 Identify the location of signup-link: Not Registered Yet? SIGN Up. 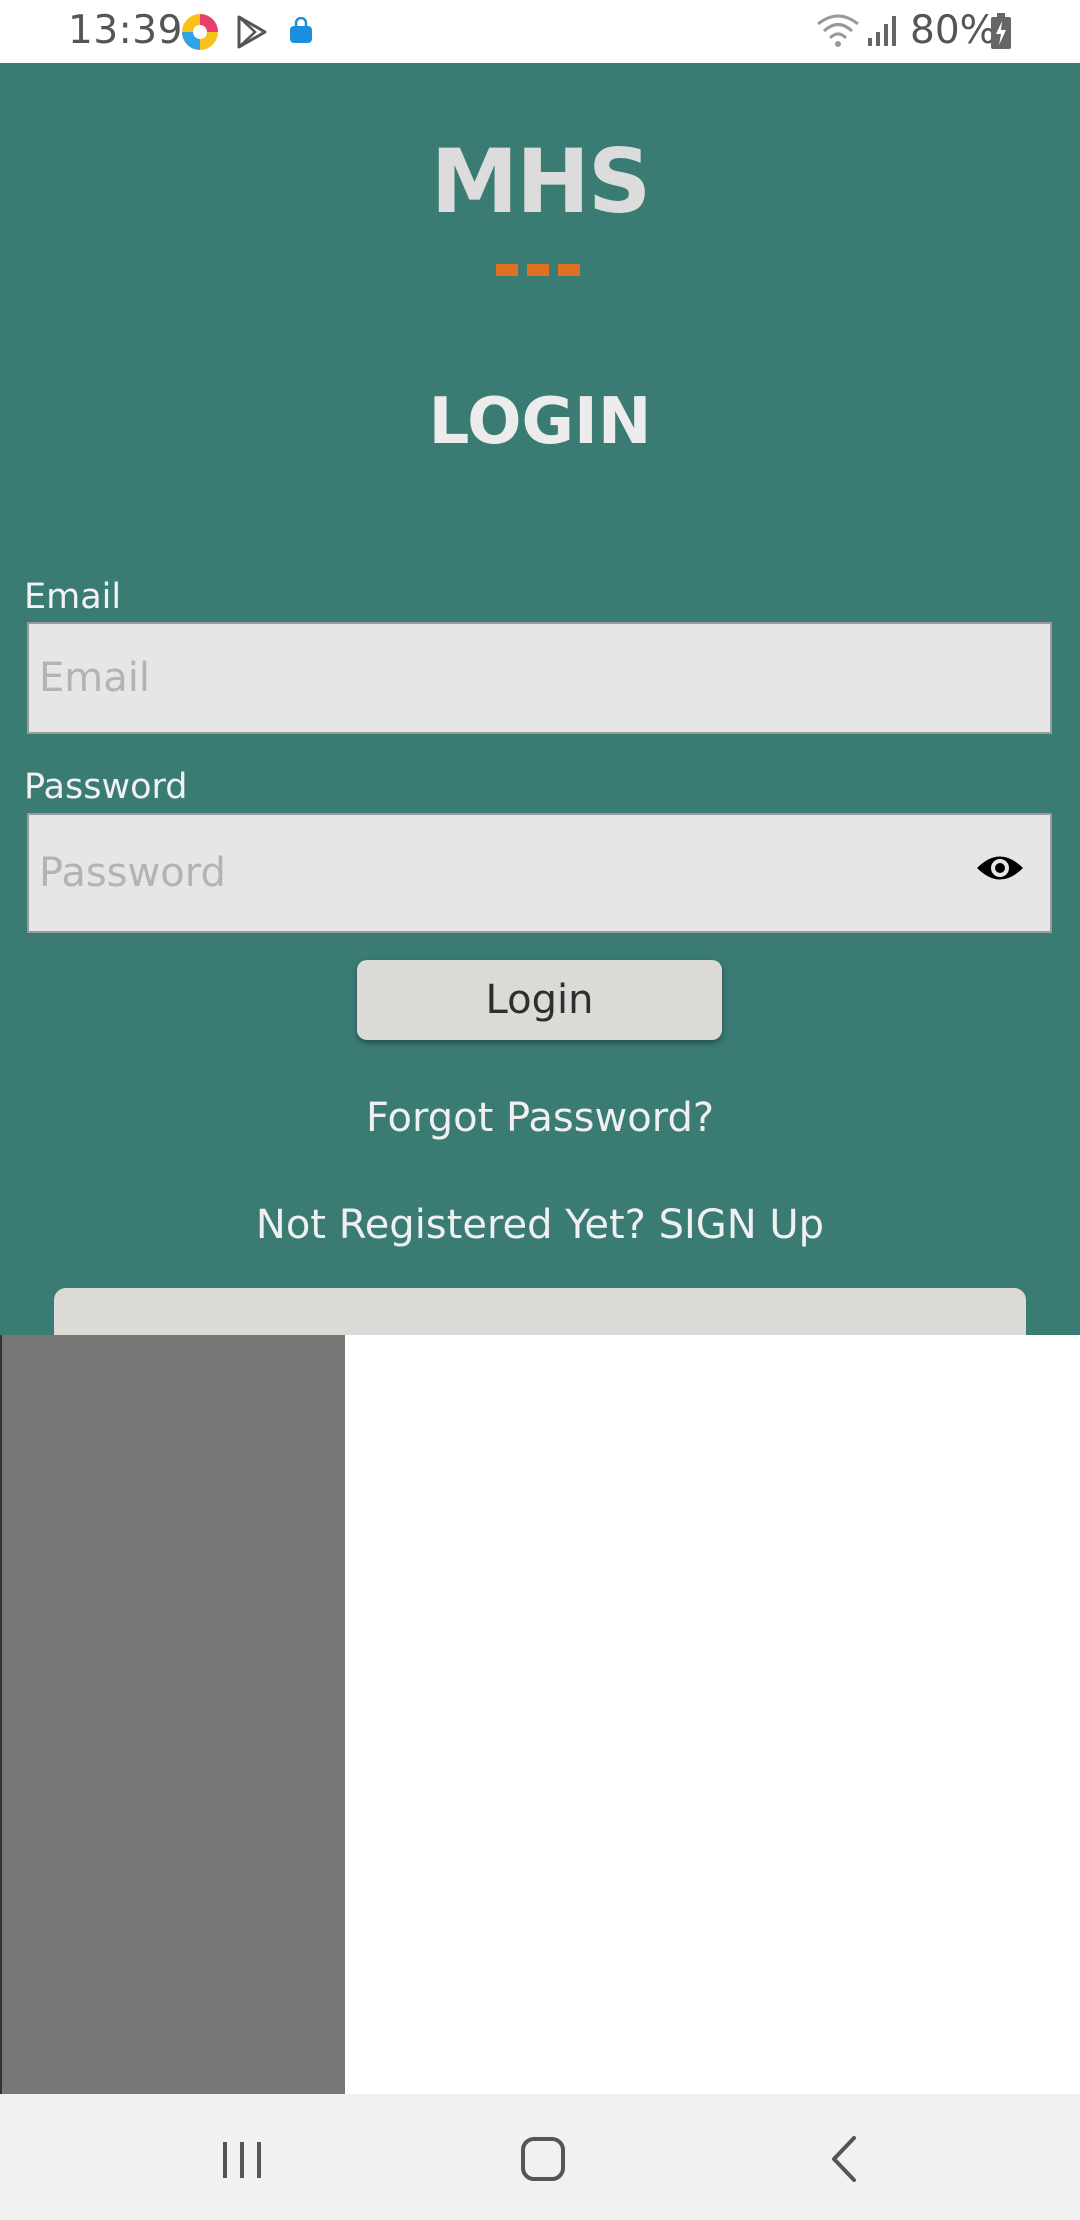
(540, 1225).